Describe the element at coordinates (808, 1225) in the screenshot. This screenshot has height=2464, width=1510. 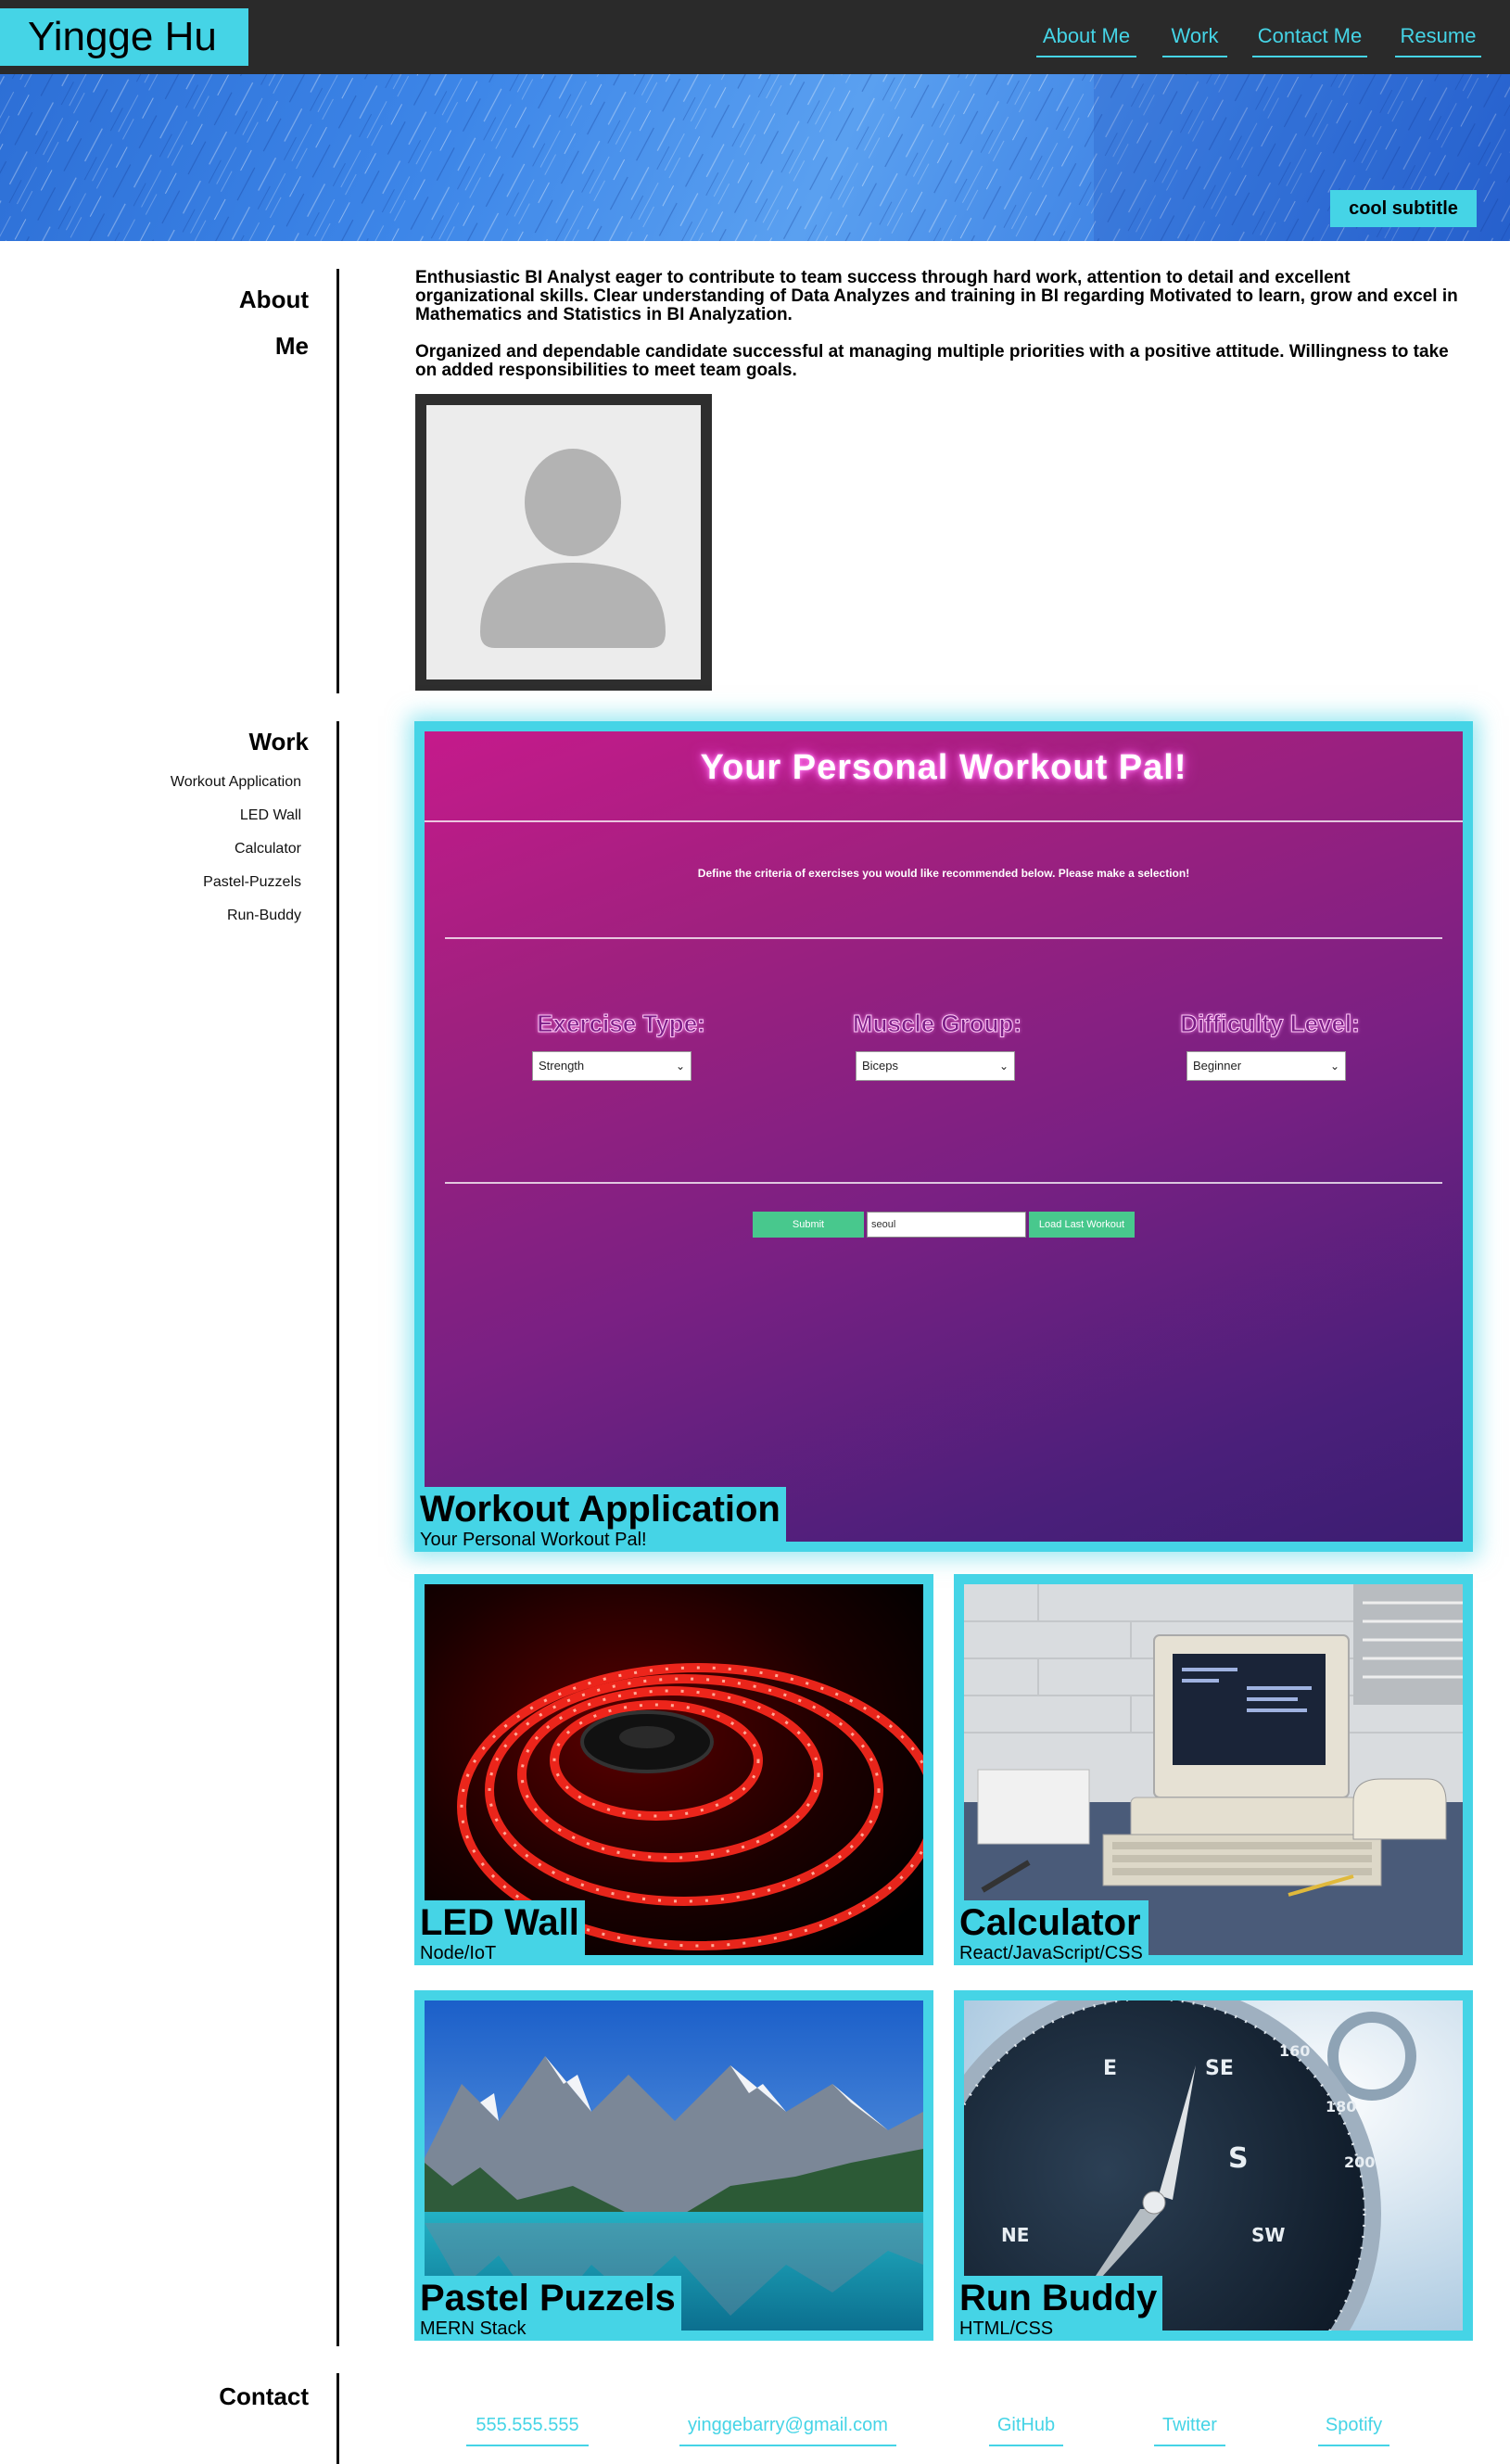
I see `submit-button: Submit` at that location.